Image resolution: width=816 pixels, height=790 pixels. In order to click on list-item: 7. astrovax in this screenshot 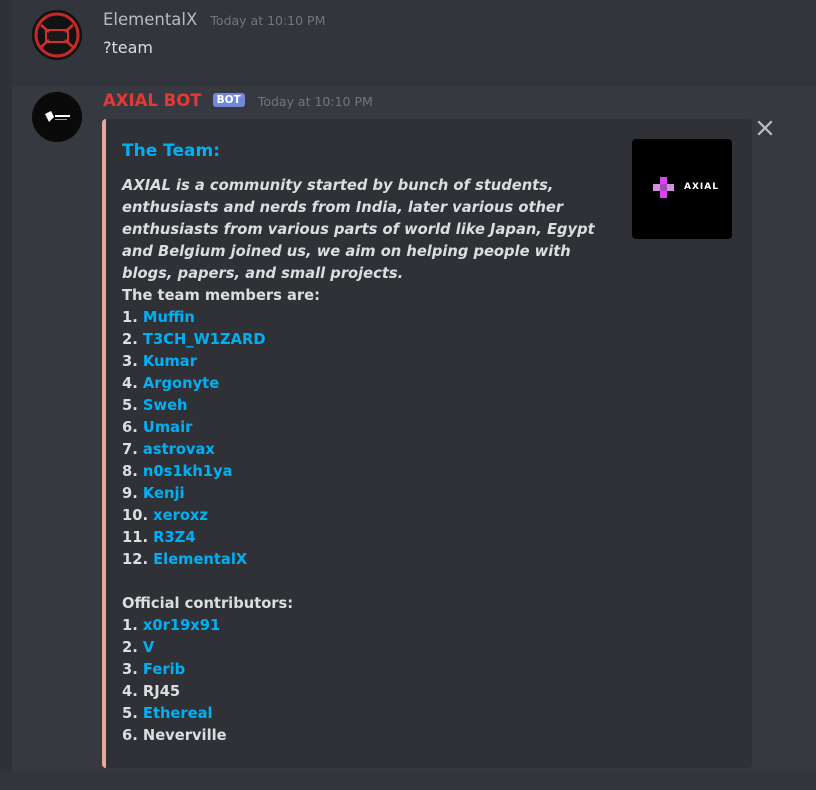, I will do `click(221, 450)`.